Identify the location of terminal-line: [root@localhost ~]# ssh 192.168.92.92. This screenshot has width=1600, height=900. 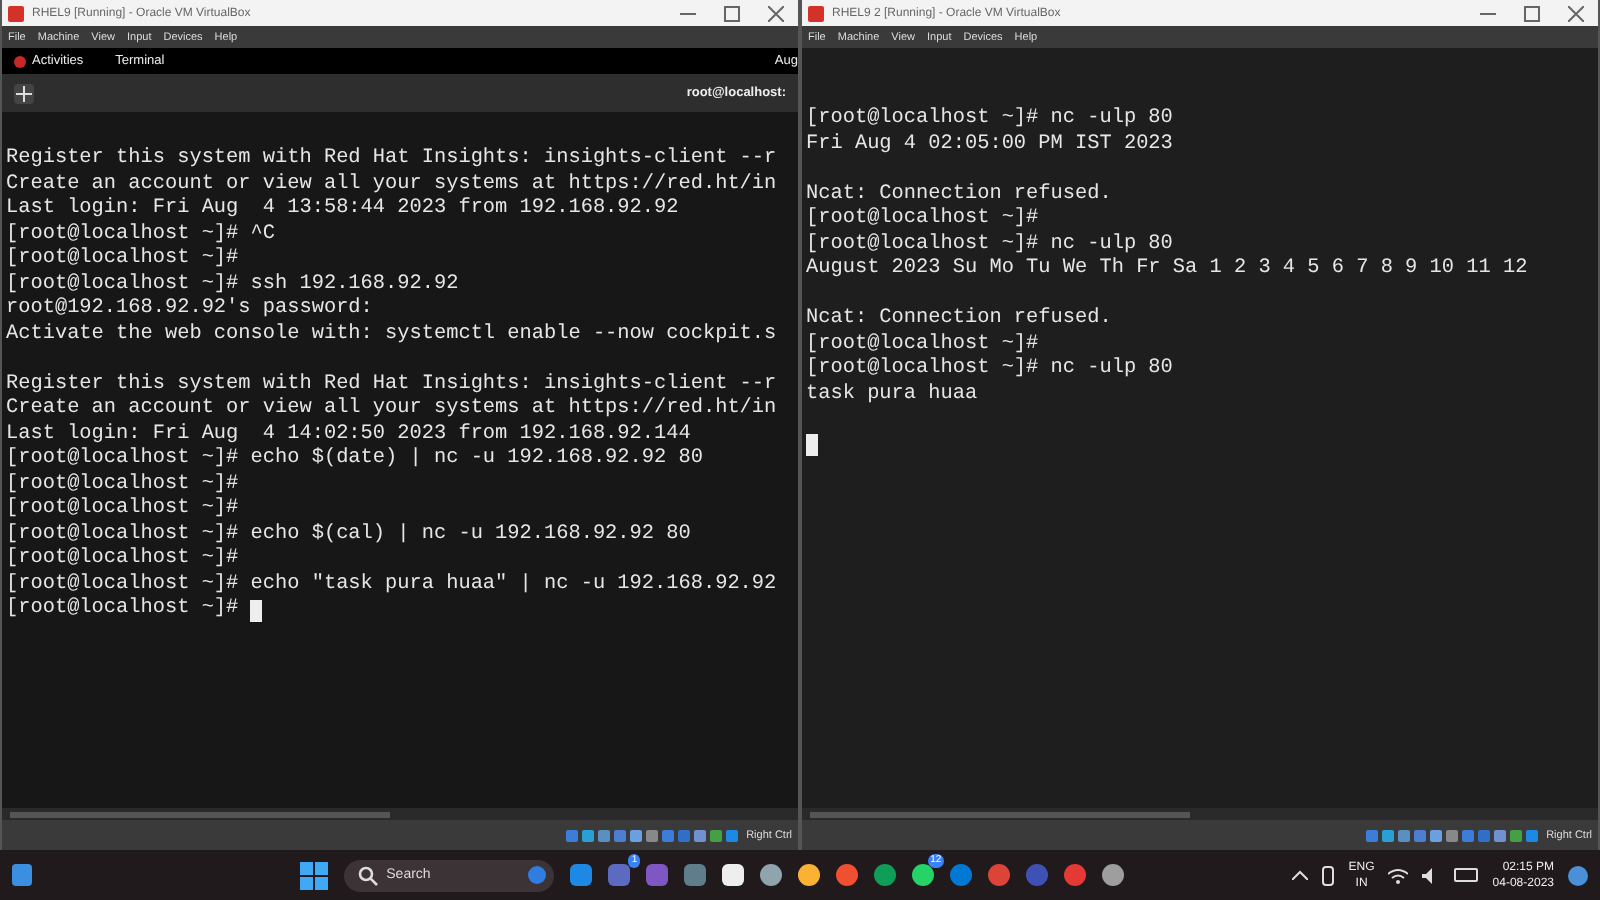
(232, 285).